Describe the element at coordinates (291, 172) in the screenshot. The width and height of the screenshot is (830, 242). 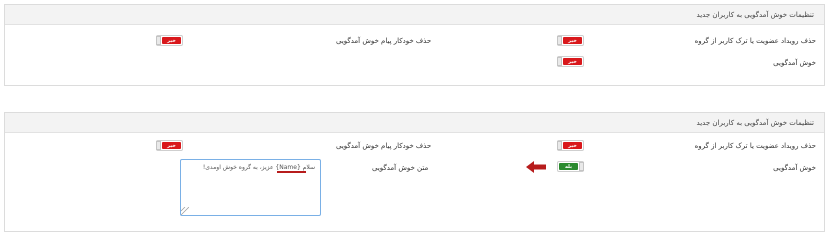
I see `name-placeholder-underline` at that location.